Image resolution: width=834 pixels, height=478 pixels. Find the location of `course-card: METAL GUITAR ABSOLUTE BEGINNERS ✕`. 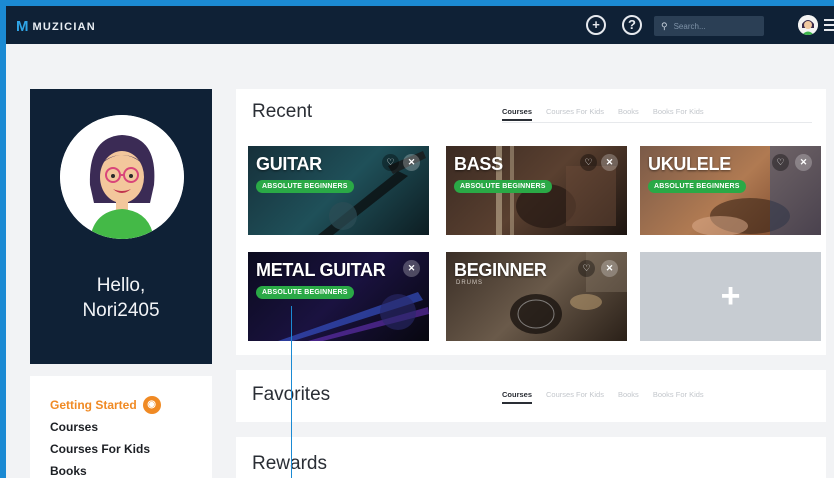

course-card: METAL GUITAR ABSOLUTE BEGINNERS ✕ is located at coordinates (338, 296).